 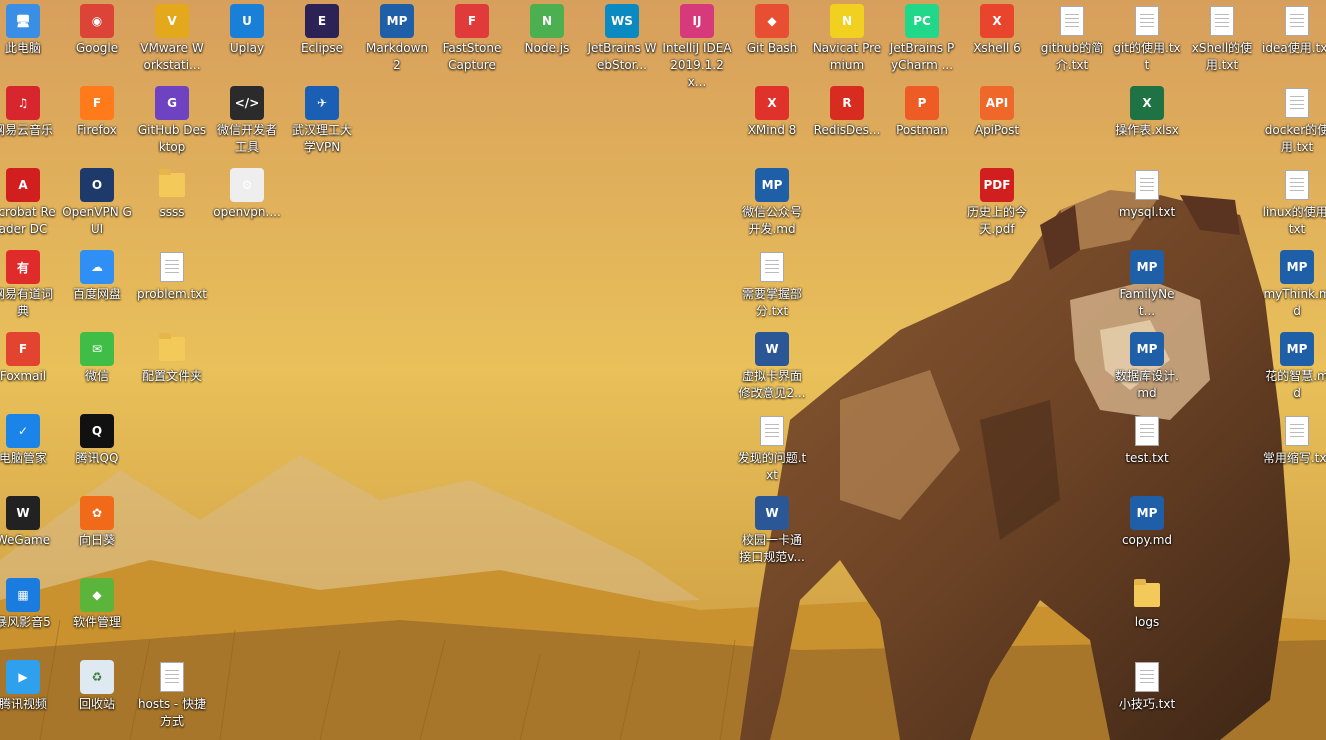 I want to click on baofeng-icon: ▦, so click(x=23, y=595).